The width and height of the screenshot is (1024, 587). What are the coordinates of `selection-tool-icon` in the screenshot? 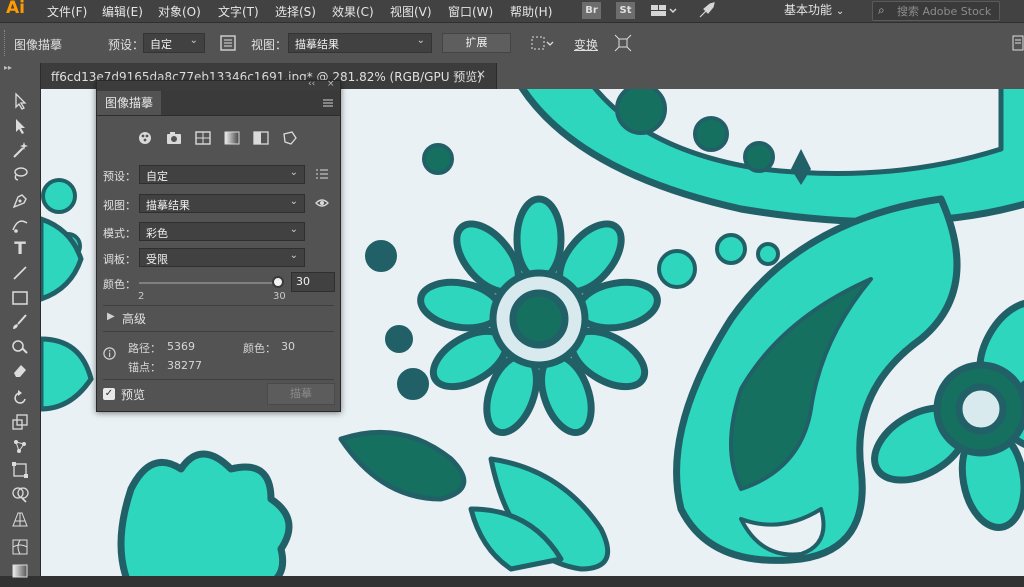 It's located at (20, 101).